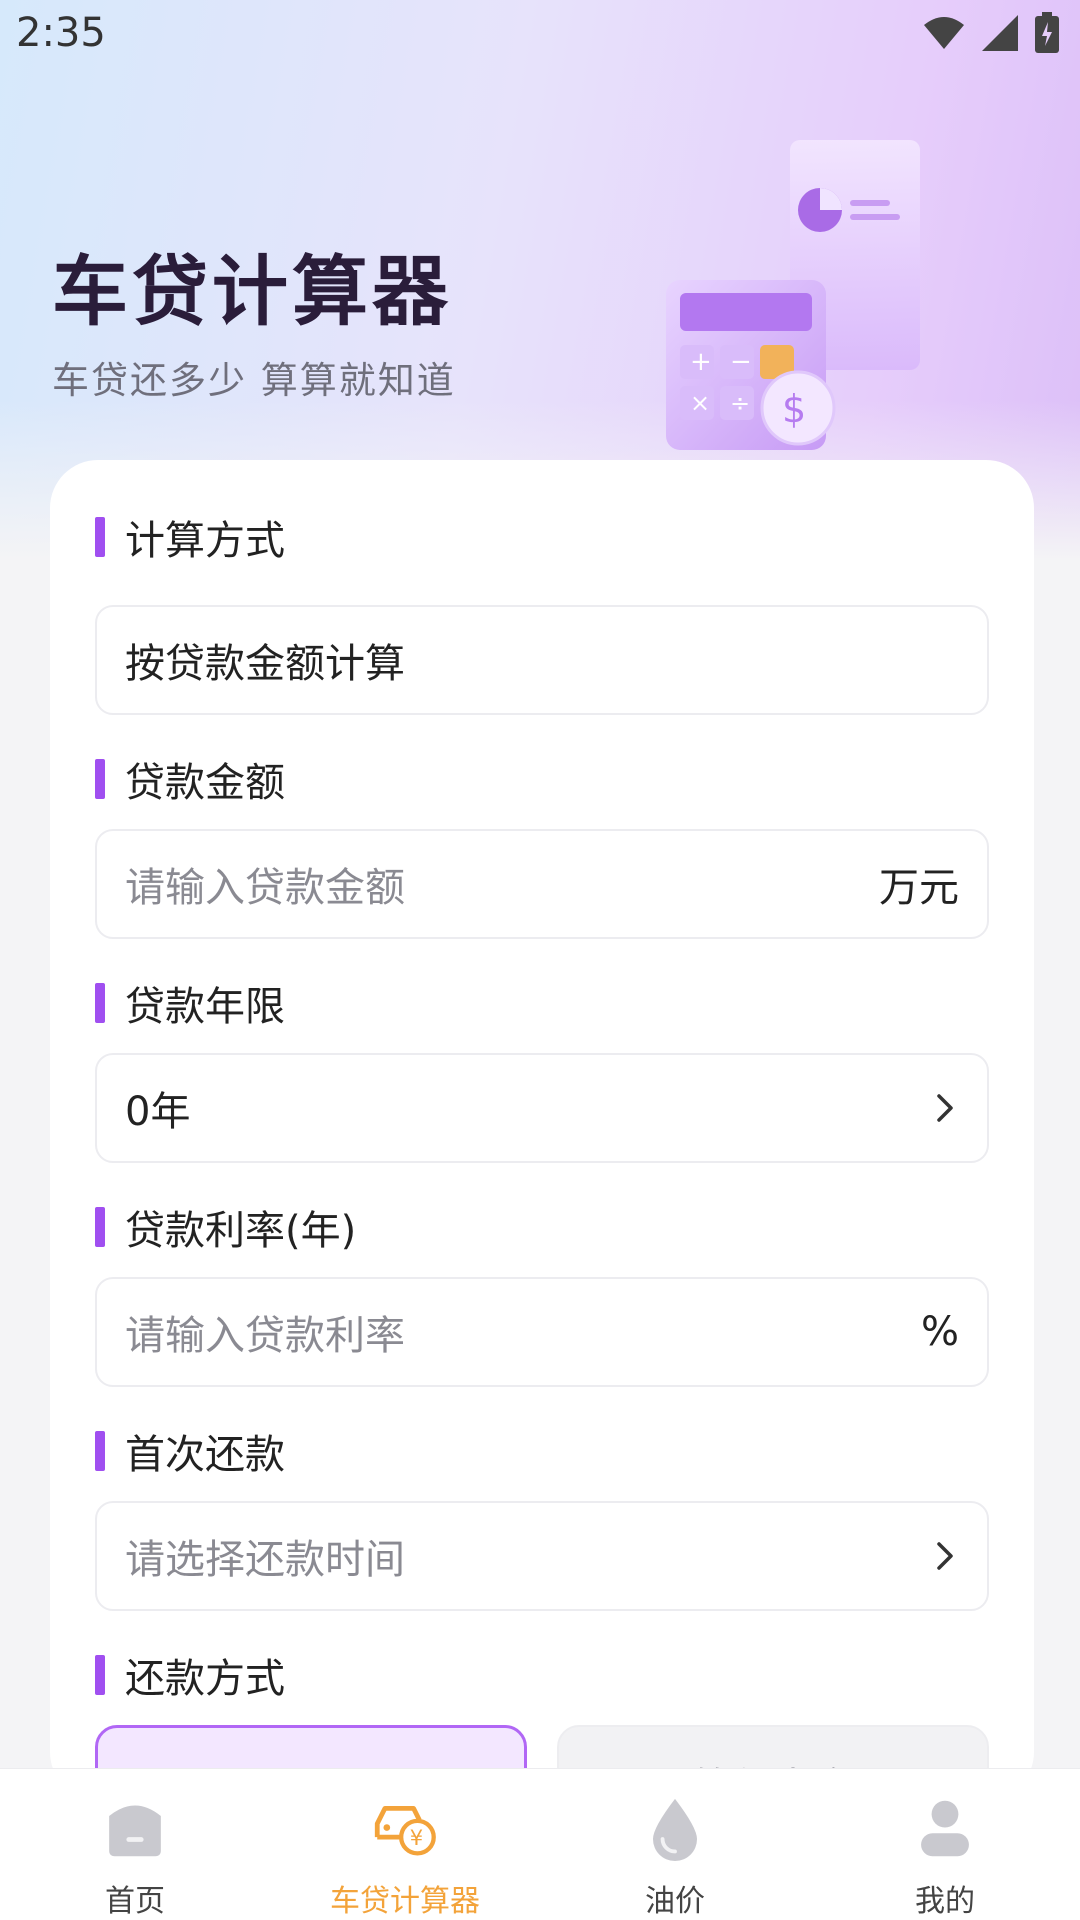 The width and height of the screenshot is (1080, 1920). What do you see at coordinates (542, 884) in the screenshot?
I see `loan-amount-input: 请输入贷款金额 万元` at bounding box center [542, 884].